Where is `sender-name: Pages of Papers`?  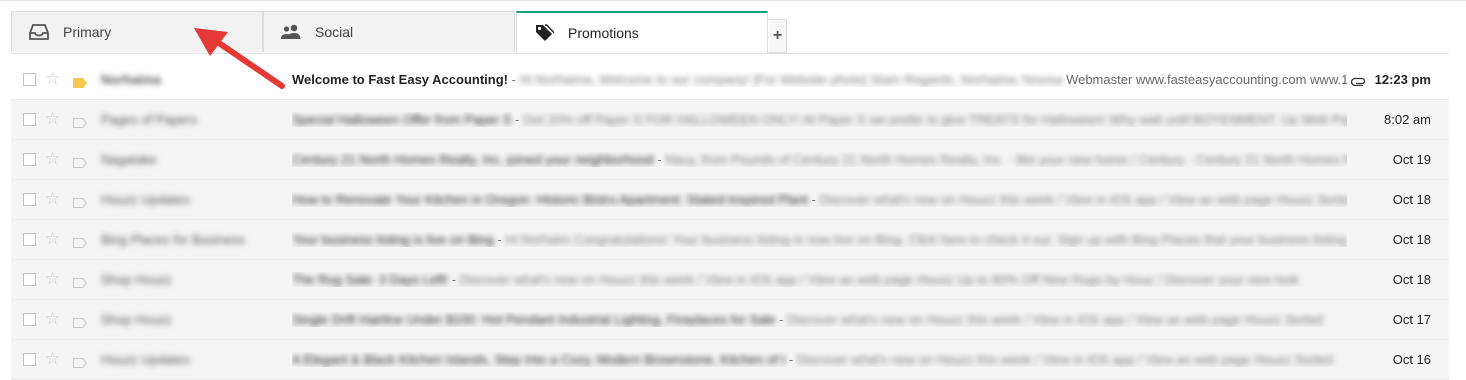
sender-name: Pages of Papers is located at coordinates (149, 119).